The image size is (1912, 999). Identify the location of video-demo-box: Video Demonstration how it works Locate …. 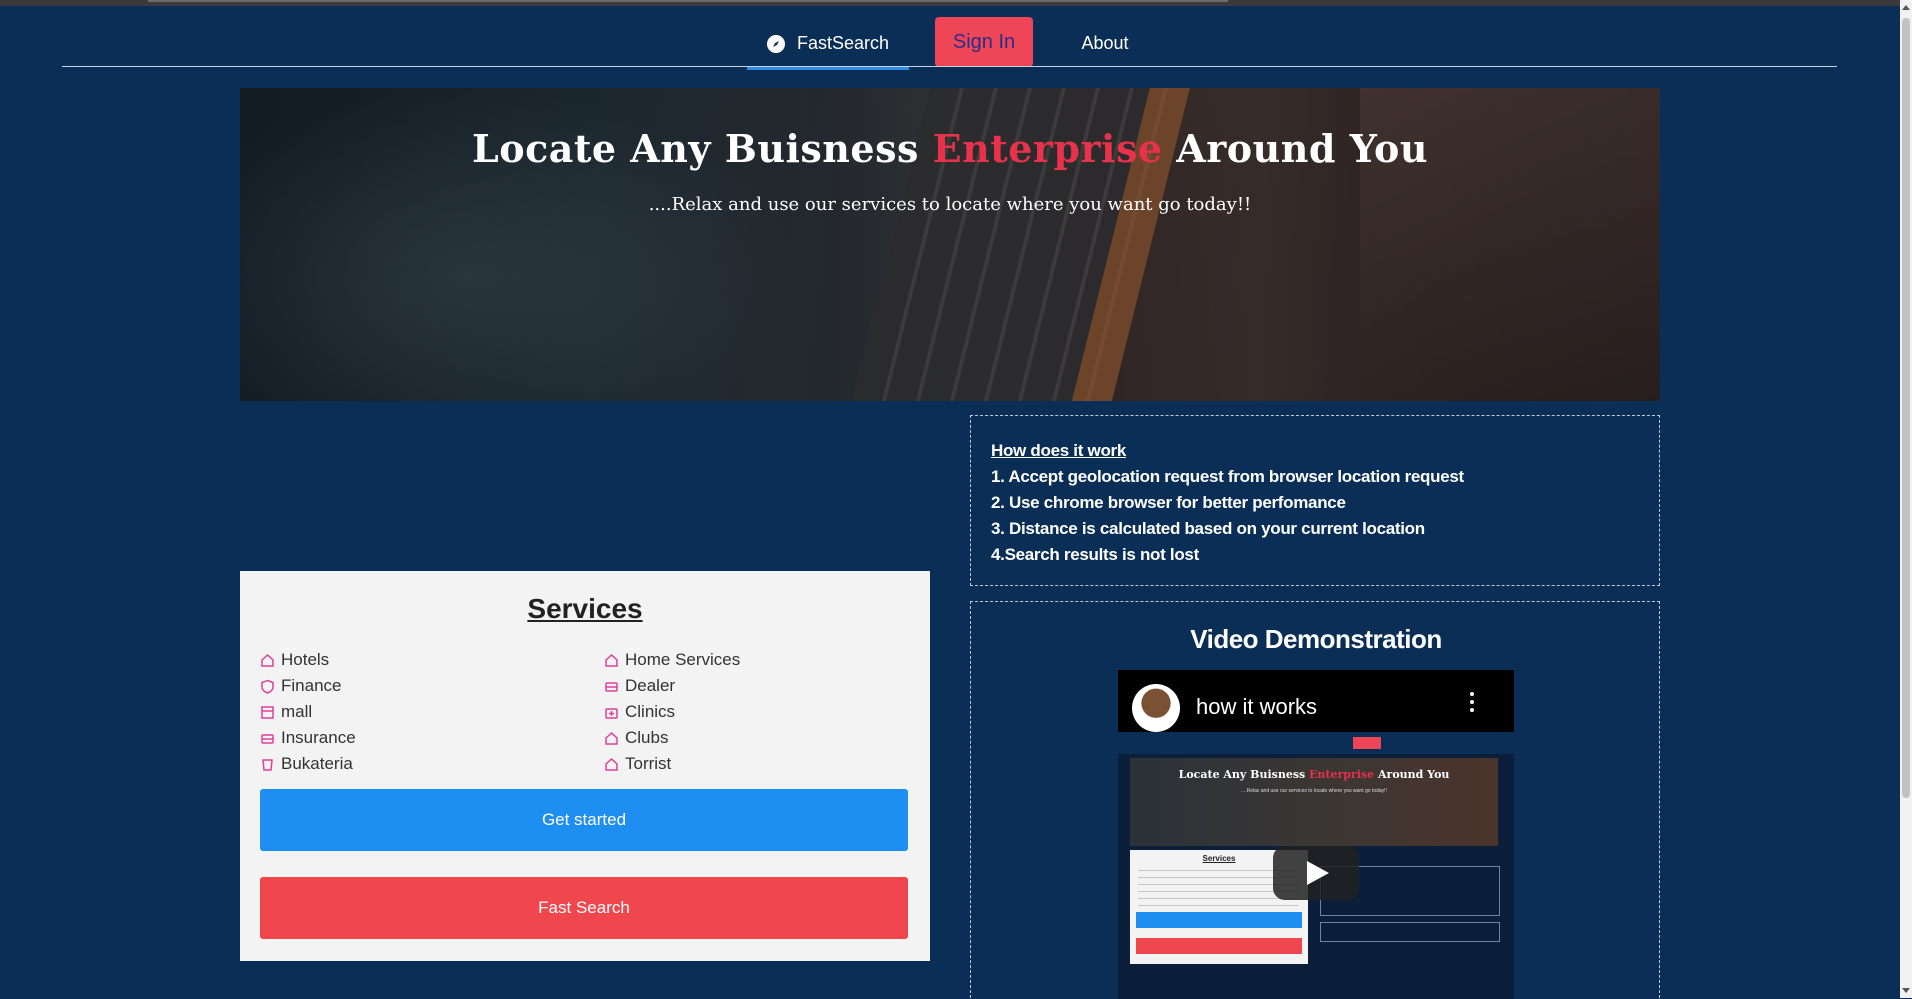
(1315, 800).